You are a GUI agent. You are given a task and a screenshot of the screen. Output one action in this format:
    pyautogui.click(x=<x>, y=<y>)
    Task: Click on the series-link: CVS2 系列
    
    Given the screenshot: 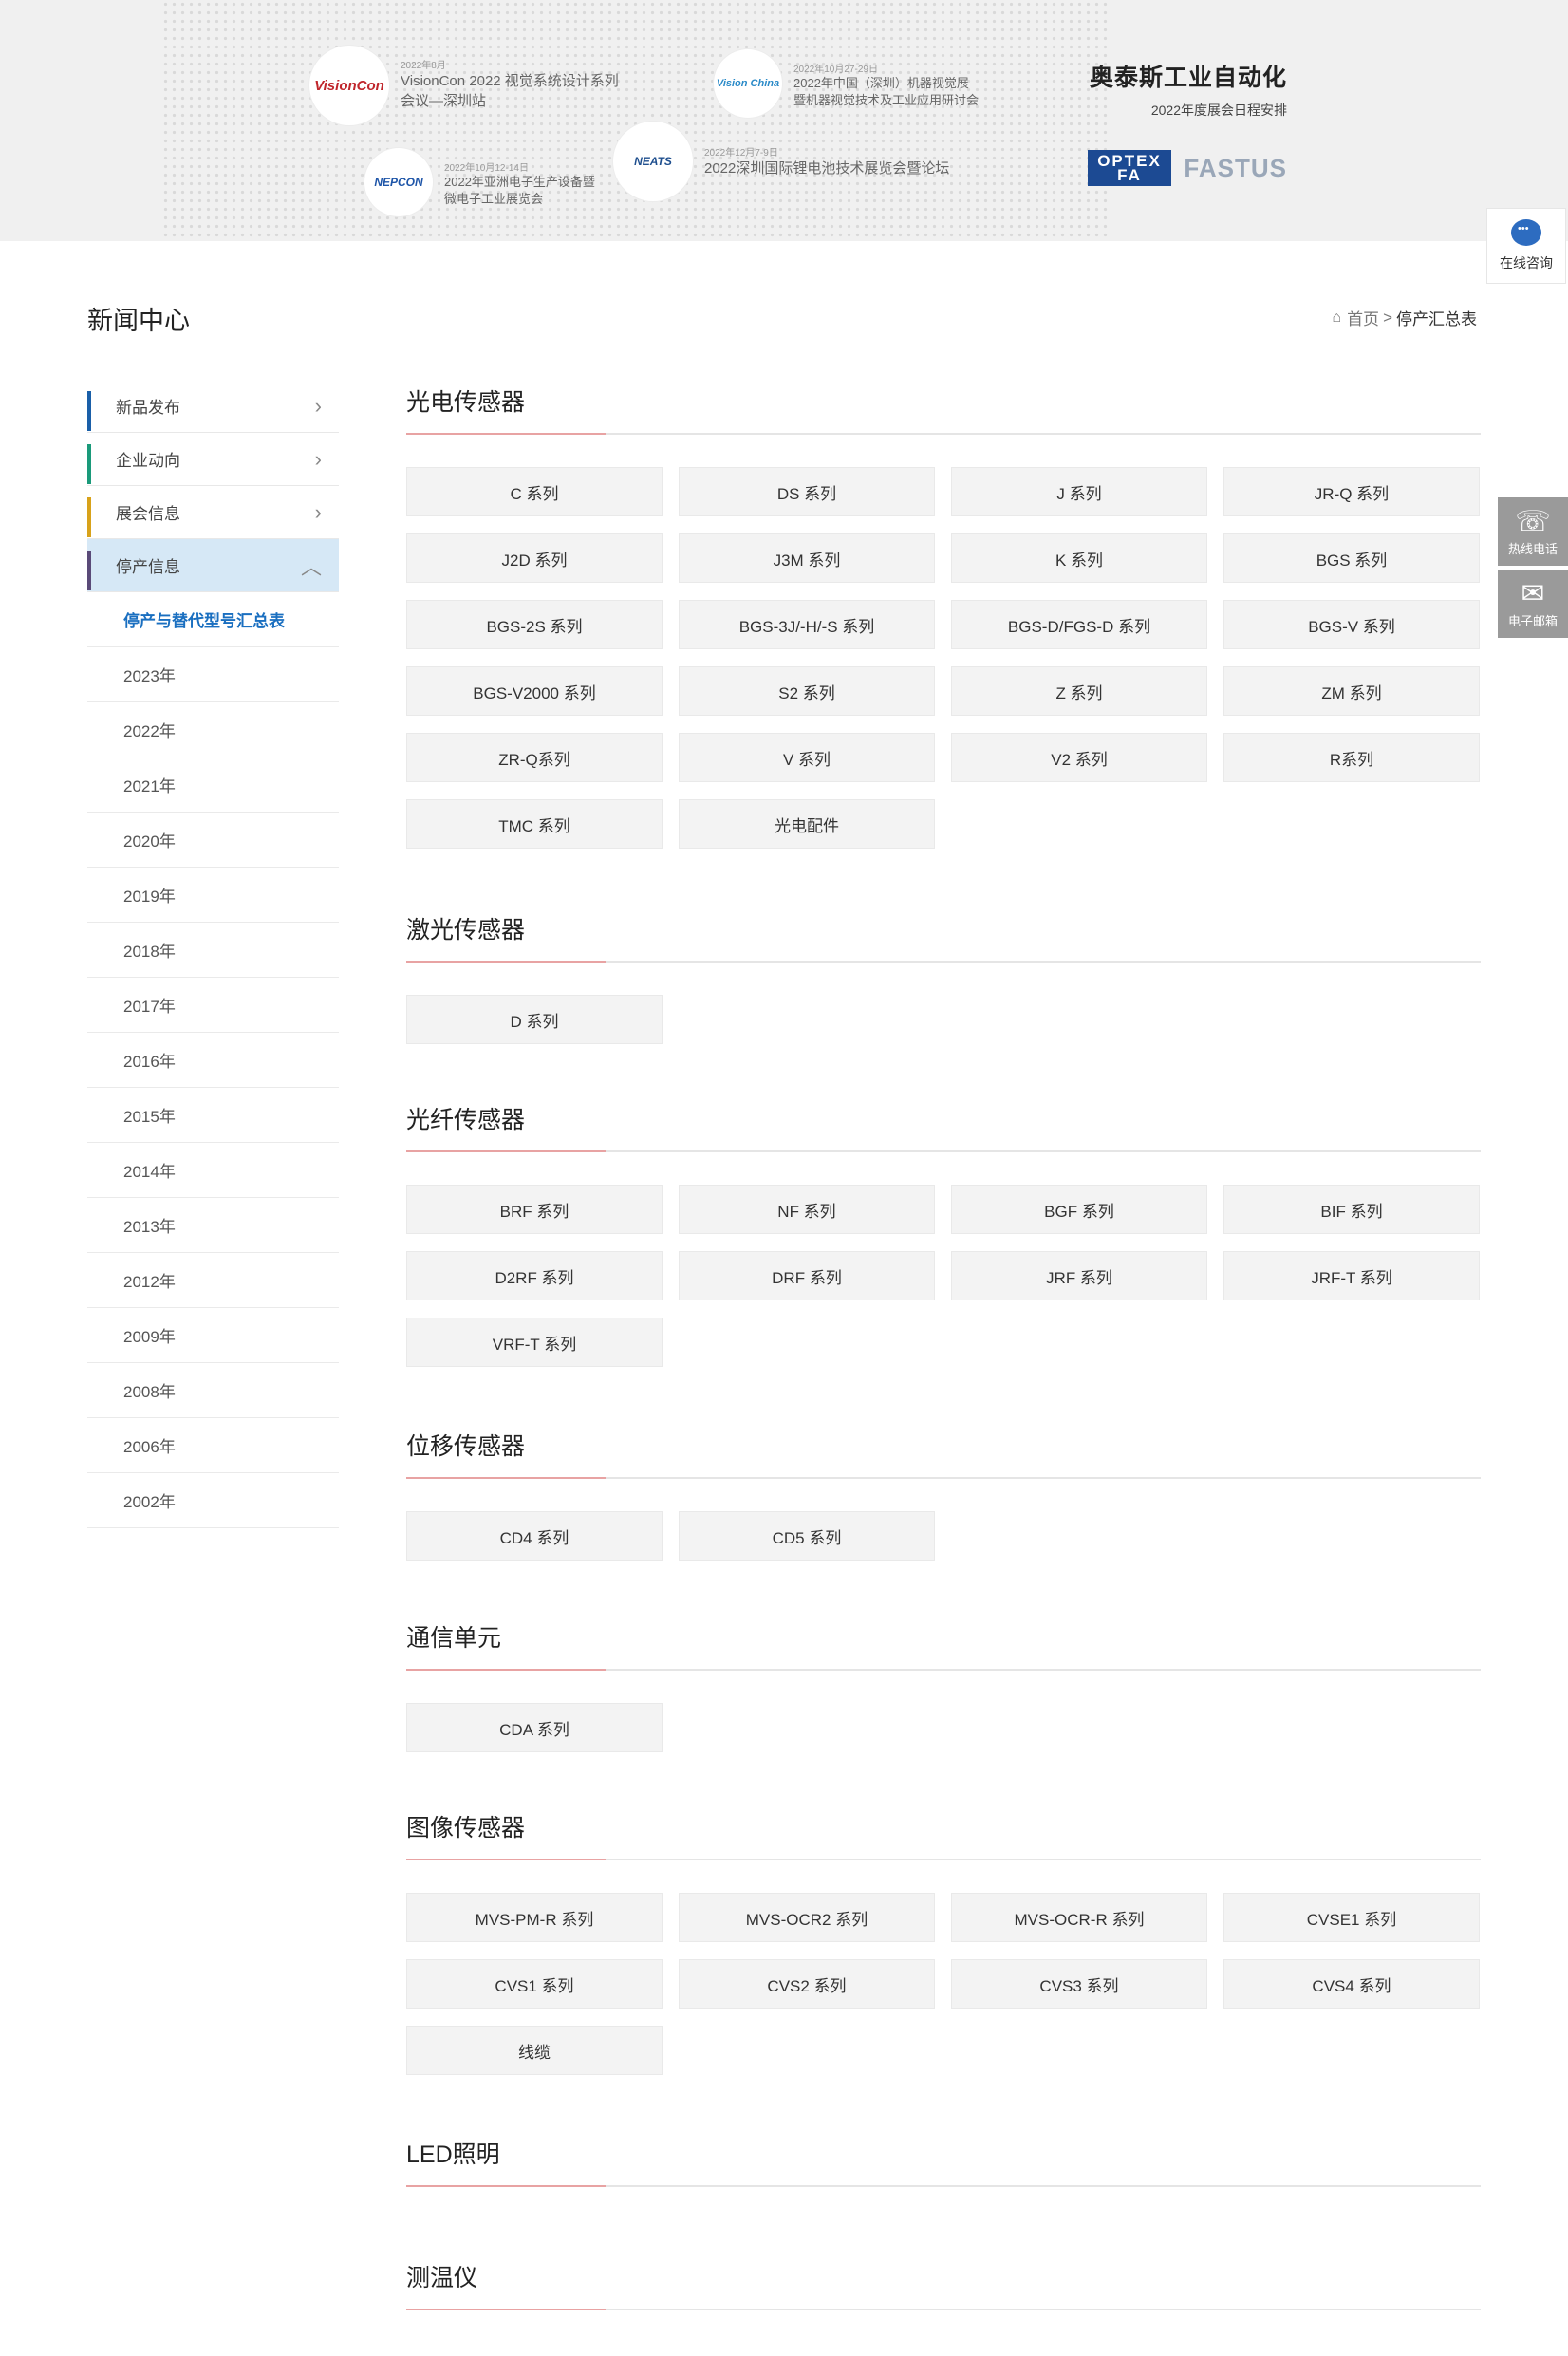 What is the action you would take?
    pyautogui.click(x=807, y=1984)
    